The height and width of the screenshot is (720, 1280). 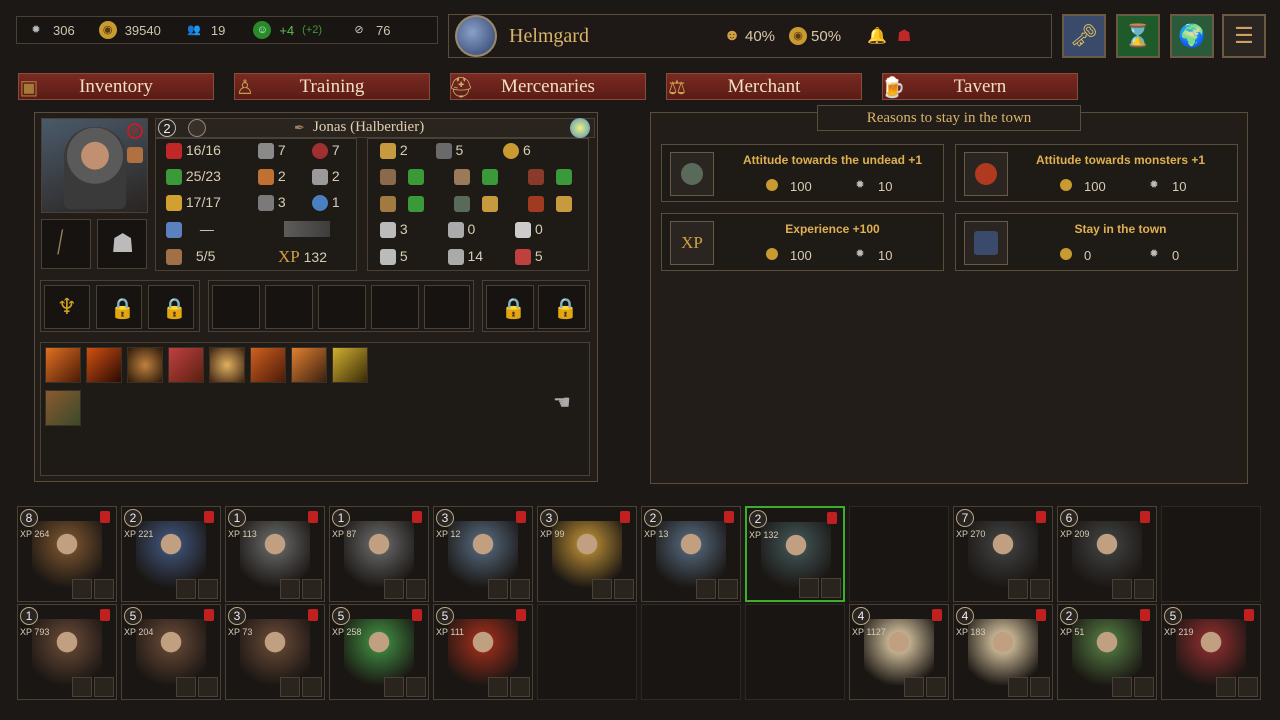 I want to click on tab-merchant: ⚖ Merchant, so click(x=764, y=86).